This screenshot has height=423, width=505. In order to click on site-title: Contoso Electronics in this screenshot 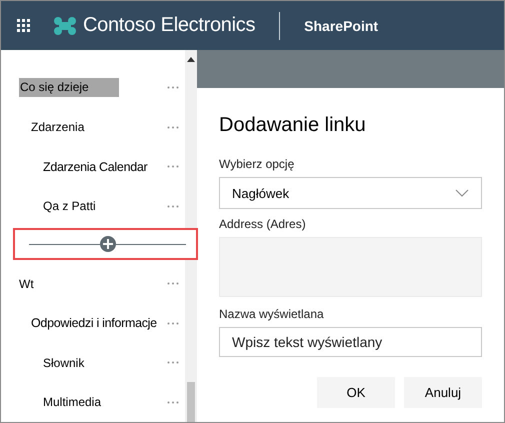, I will do `click(169, 25)`.